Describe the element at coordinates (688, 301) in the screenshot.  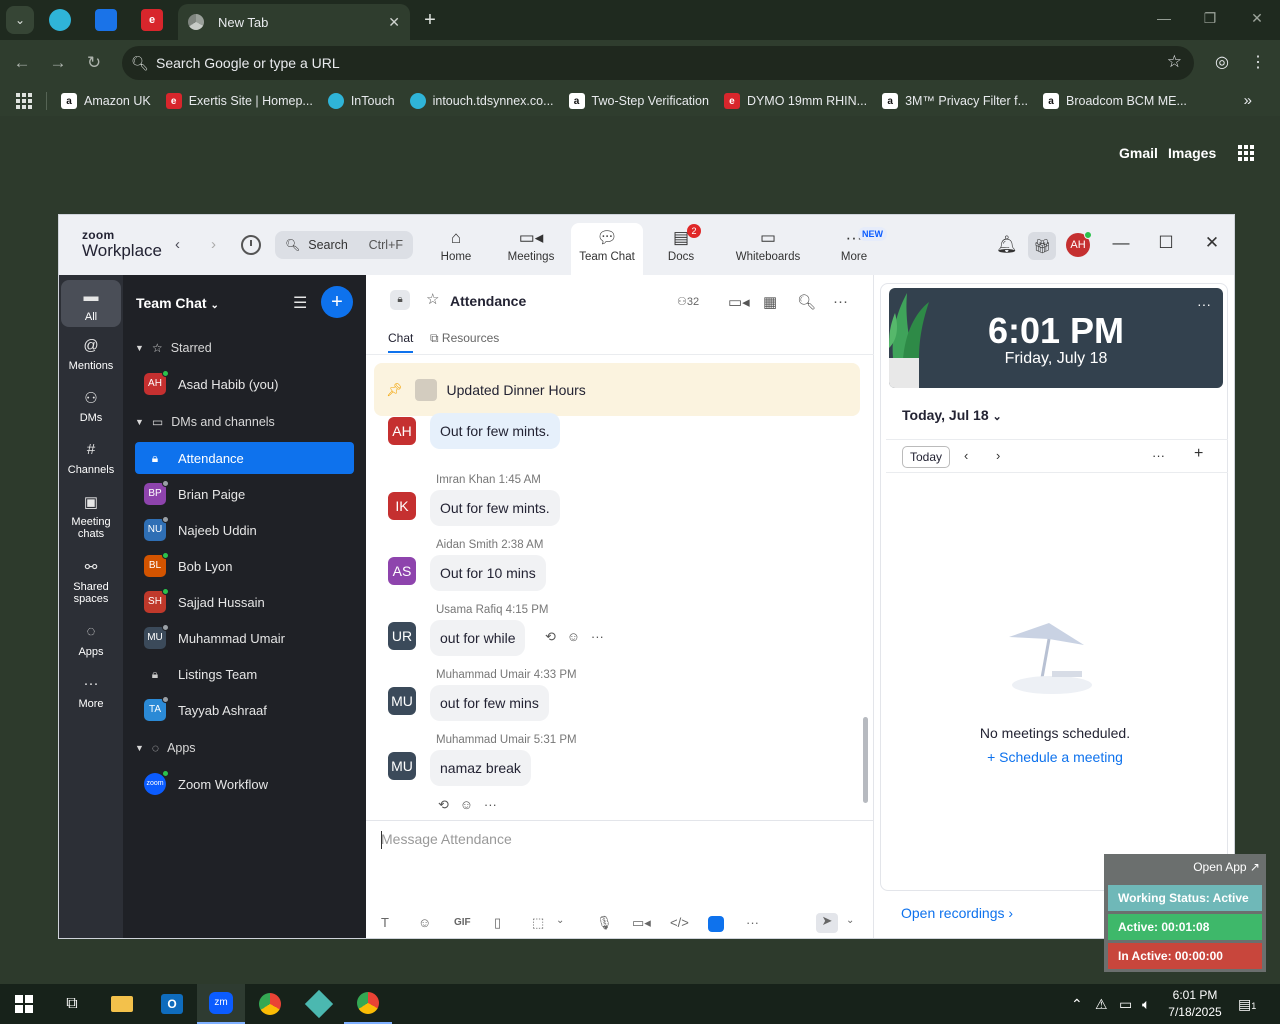
I see `member-count: ⚇32` at that location.